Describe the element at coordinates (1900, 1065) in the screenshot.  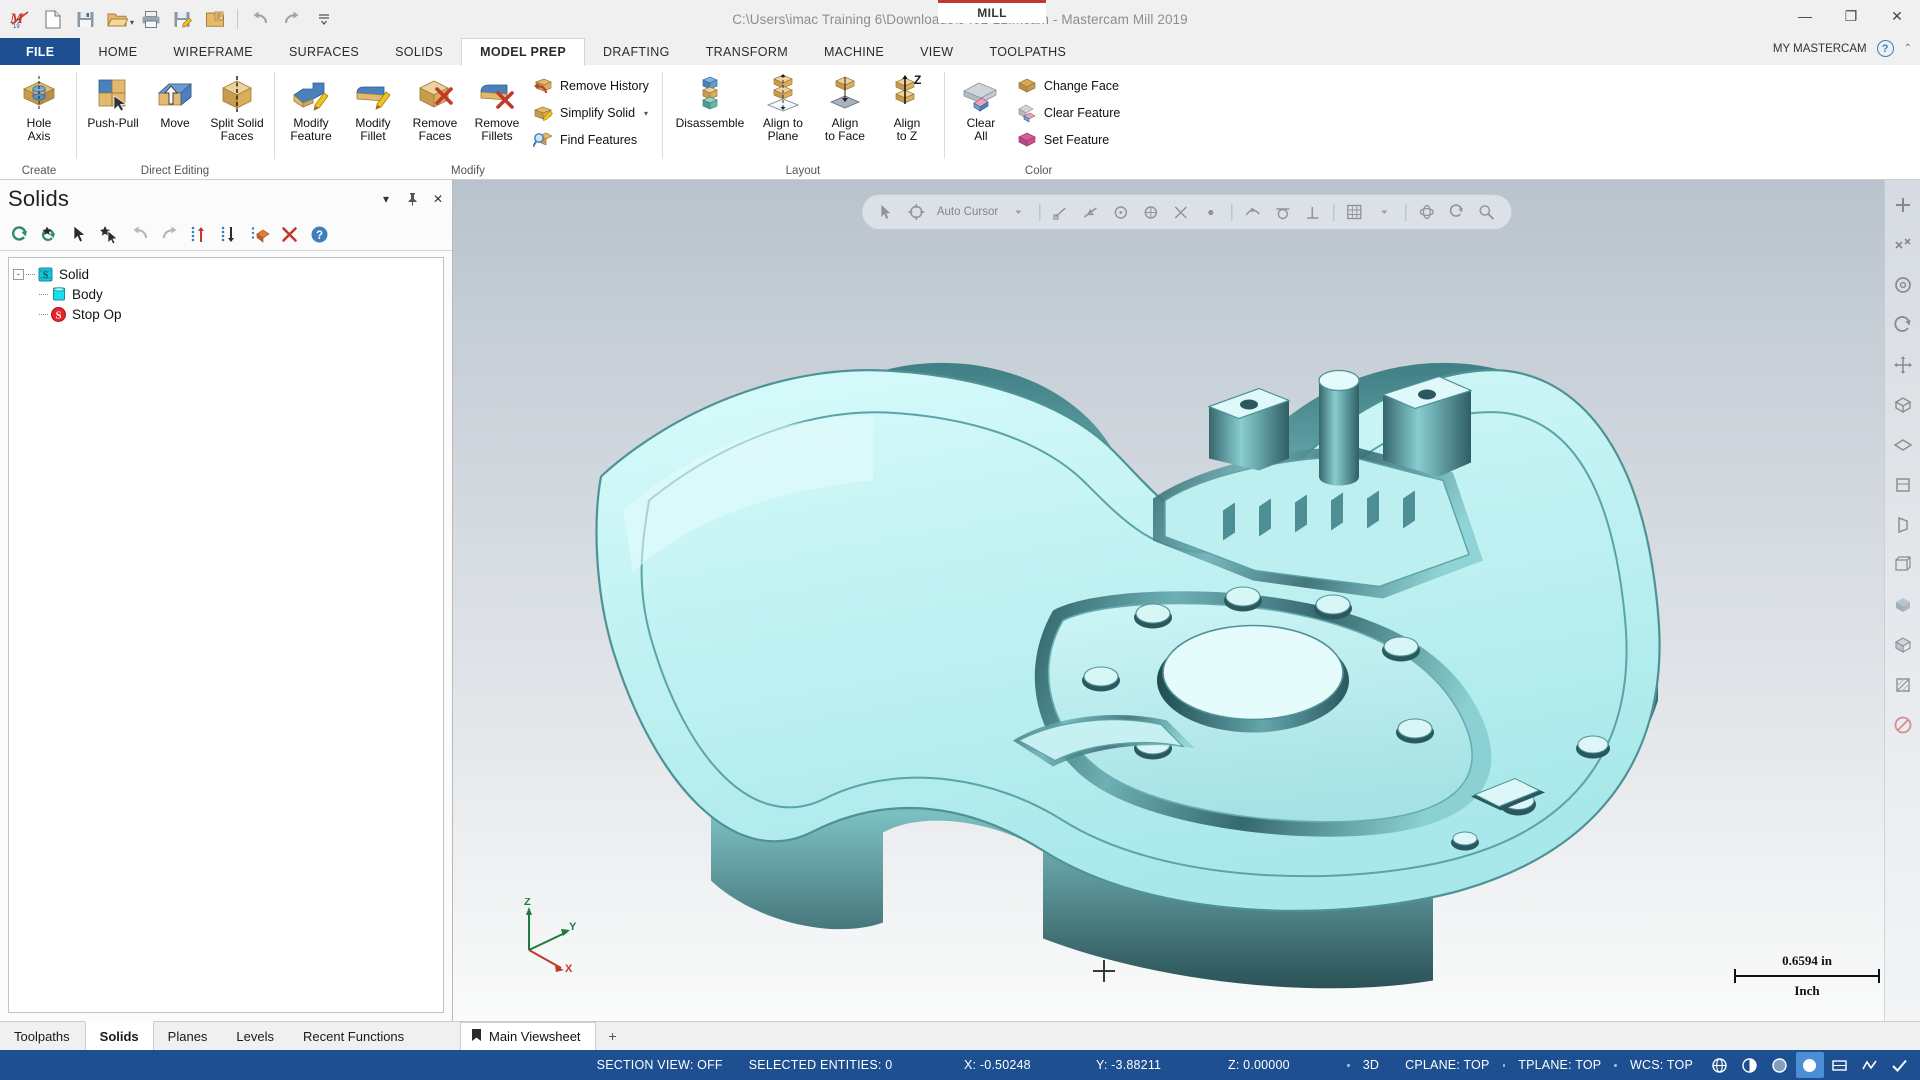
I see `verify-icon` at that location.